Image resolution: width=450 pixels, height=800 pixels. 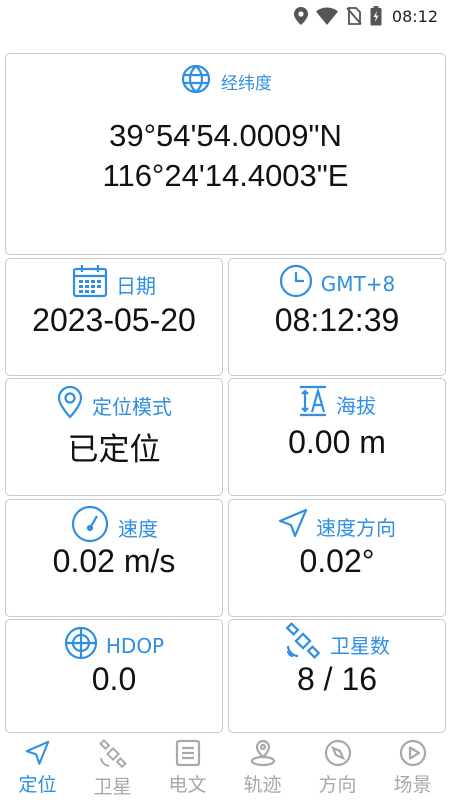 I want to click on tab-label: 定位, so click(x=37, y=785).